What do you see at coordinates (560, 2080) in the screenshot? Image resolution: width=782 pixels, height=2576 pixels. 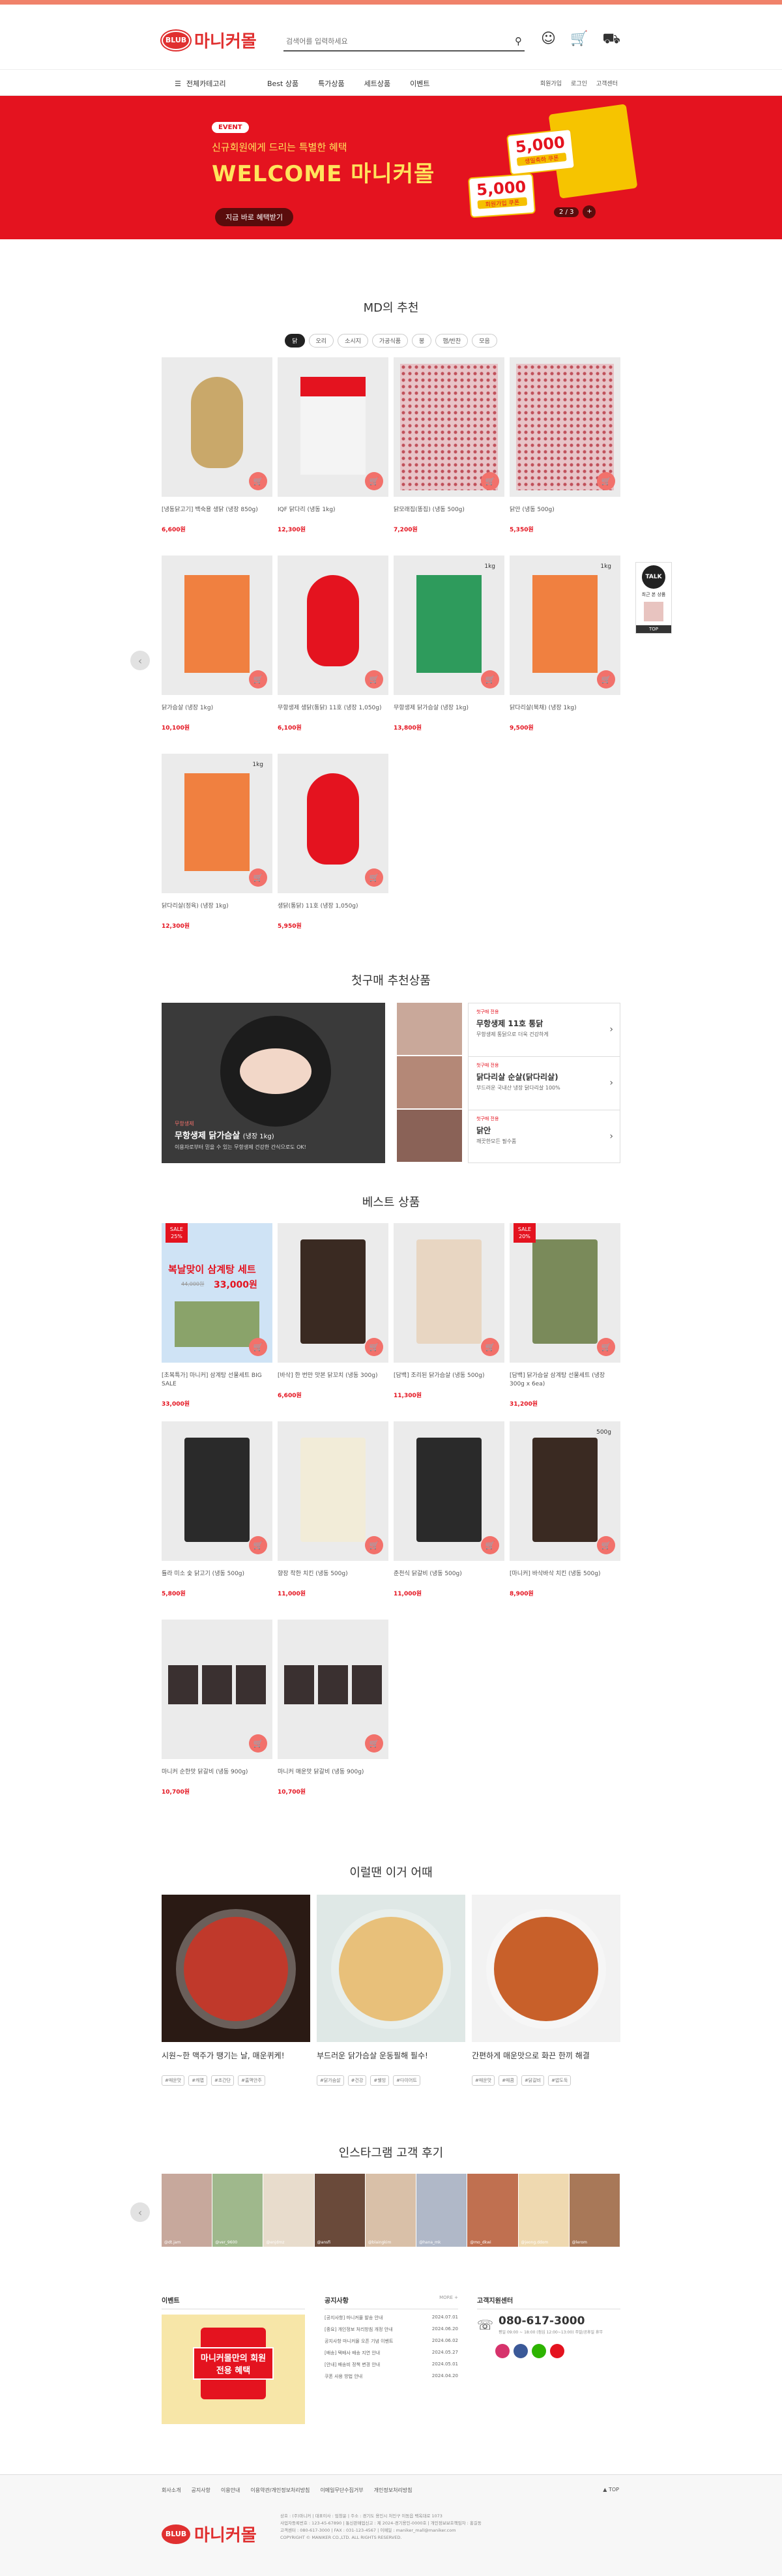 I see `recipe-tag: #밥도둑` at bounding box center [560, 2080].